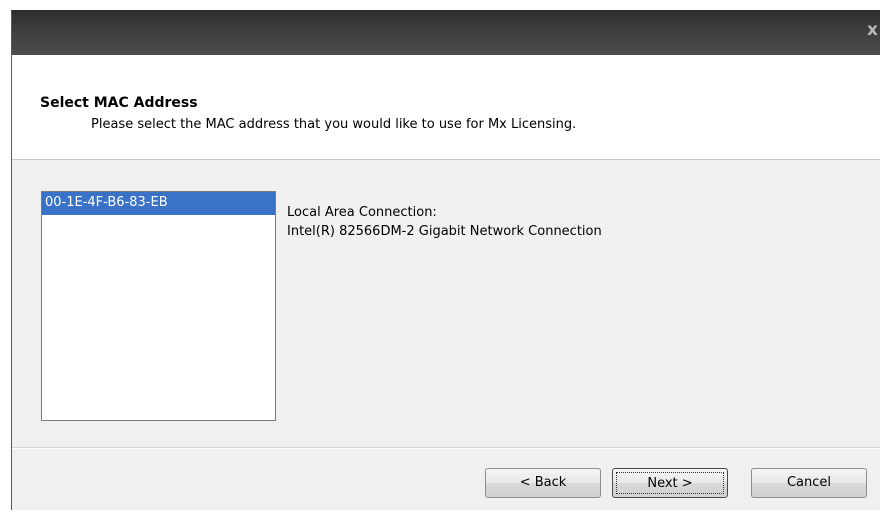  I want to click on connection-name-label: Local Area Connection:, so click(362, 212).